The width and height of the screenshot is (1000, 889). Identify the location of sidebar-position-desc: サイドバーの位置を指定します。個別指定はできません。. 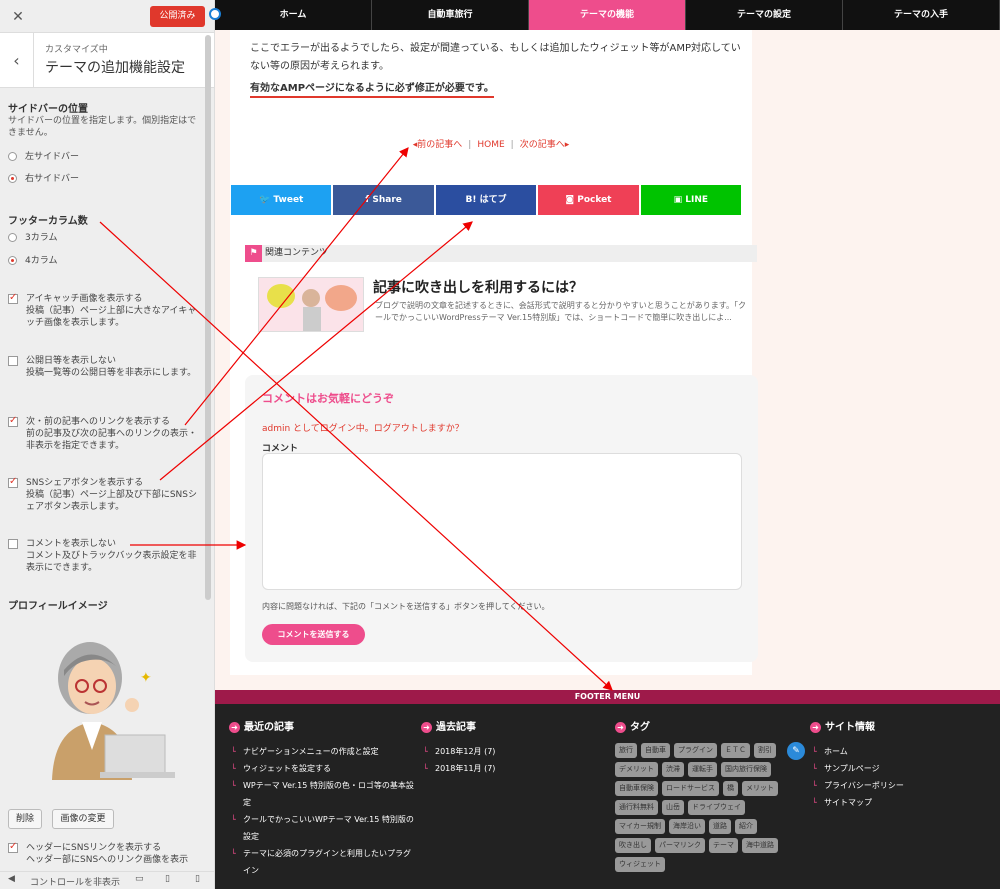
(102, 127).